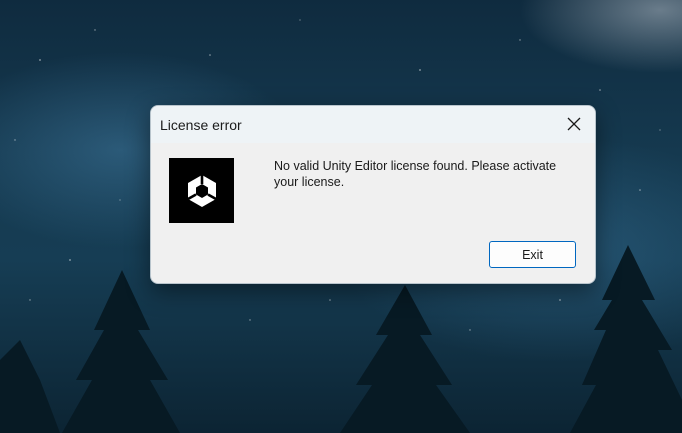 The image size is (682, 433). I want to click on dialog-titlebar: License error, so click(373, 124).